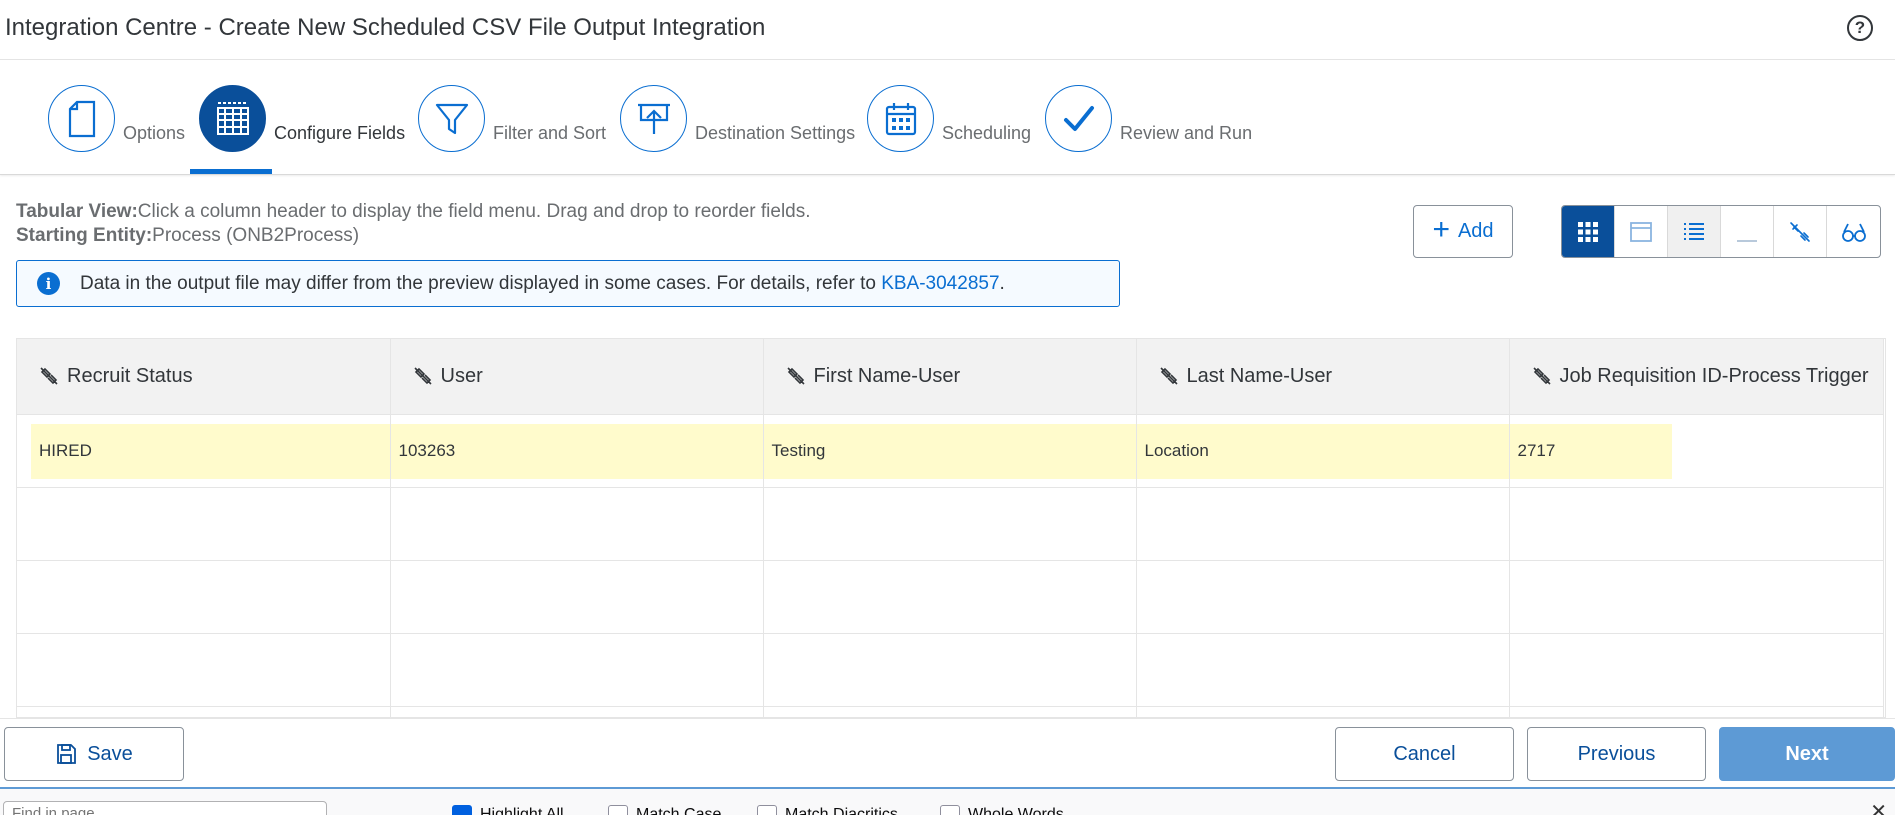 This screenshot has height=815, width=1895. What do you see at coordinates (165, 808) in the screenshot?
I see `find-input` at bounding box center [165, 808].